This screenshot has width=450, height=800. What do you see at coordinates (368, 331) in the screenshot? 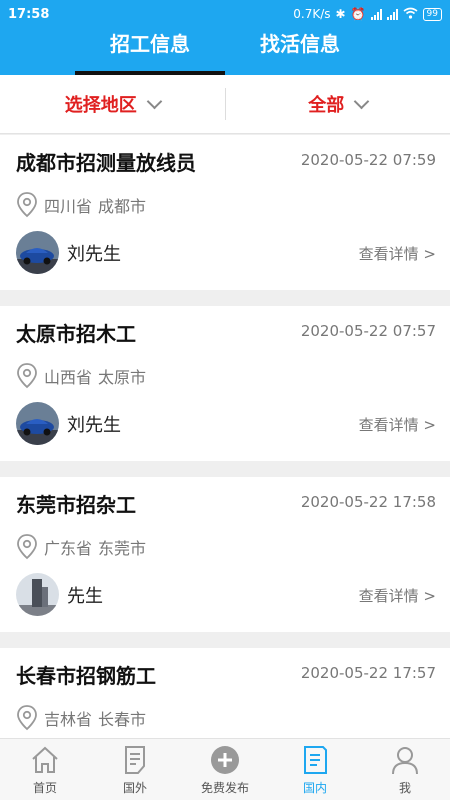
I see `job-date: 2020-05-22 07:57` at bounding box center [368, 331].